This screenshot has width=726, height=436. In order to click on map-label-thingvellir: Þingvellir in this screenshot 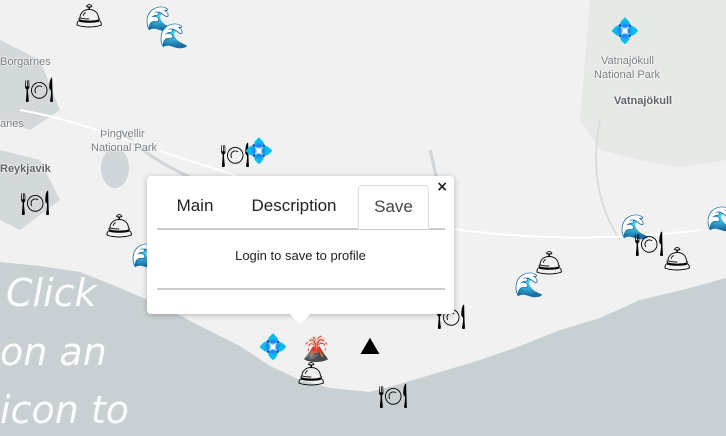, I will do `click(122, 134)`.